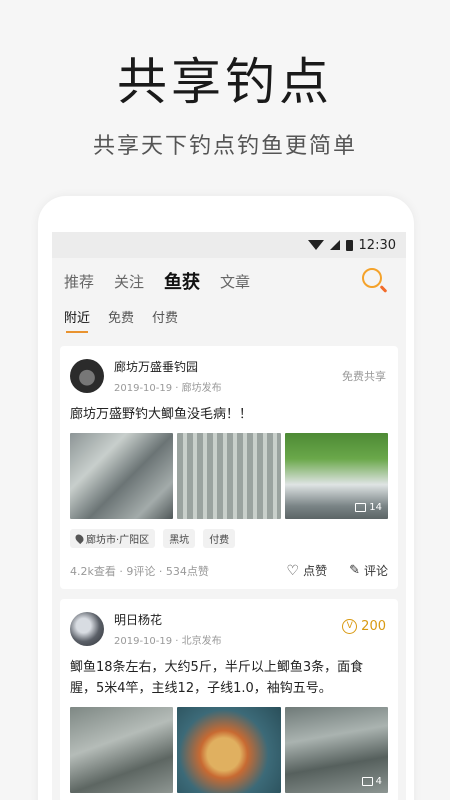  What do you see at coordinates (336, 750) in the screenshot?
I see `post-photo: 4` at bounding box center [336, 750].